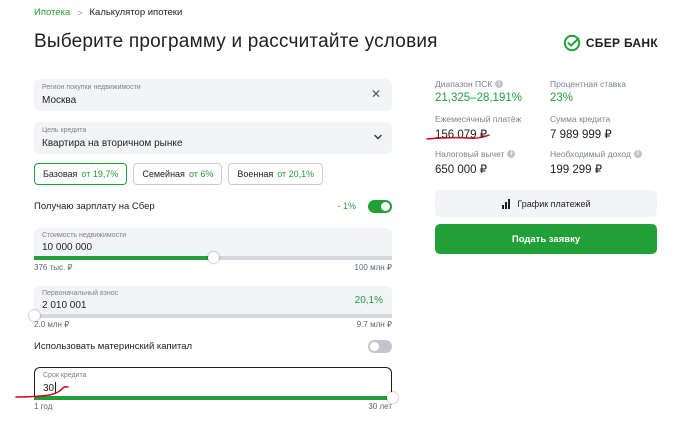  I want to click on loan-amount-metric: Сумма кредита 7 989 999 ₽, so click(581, 127).